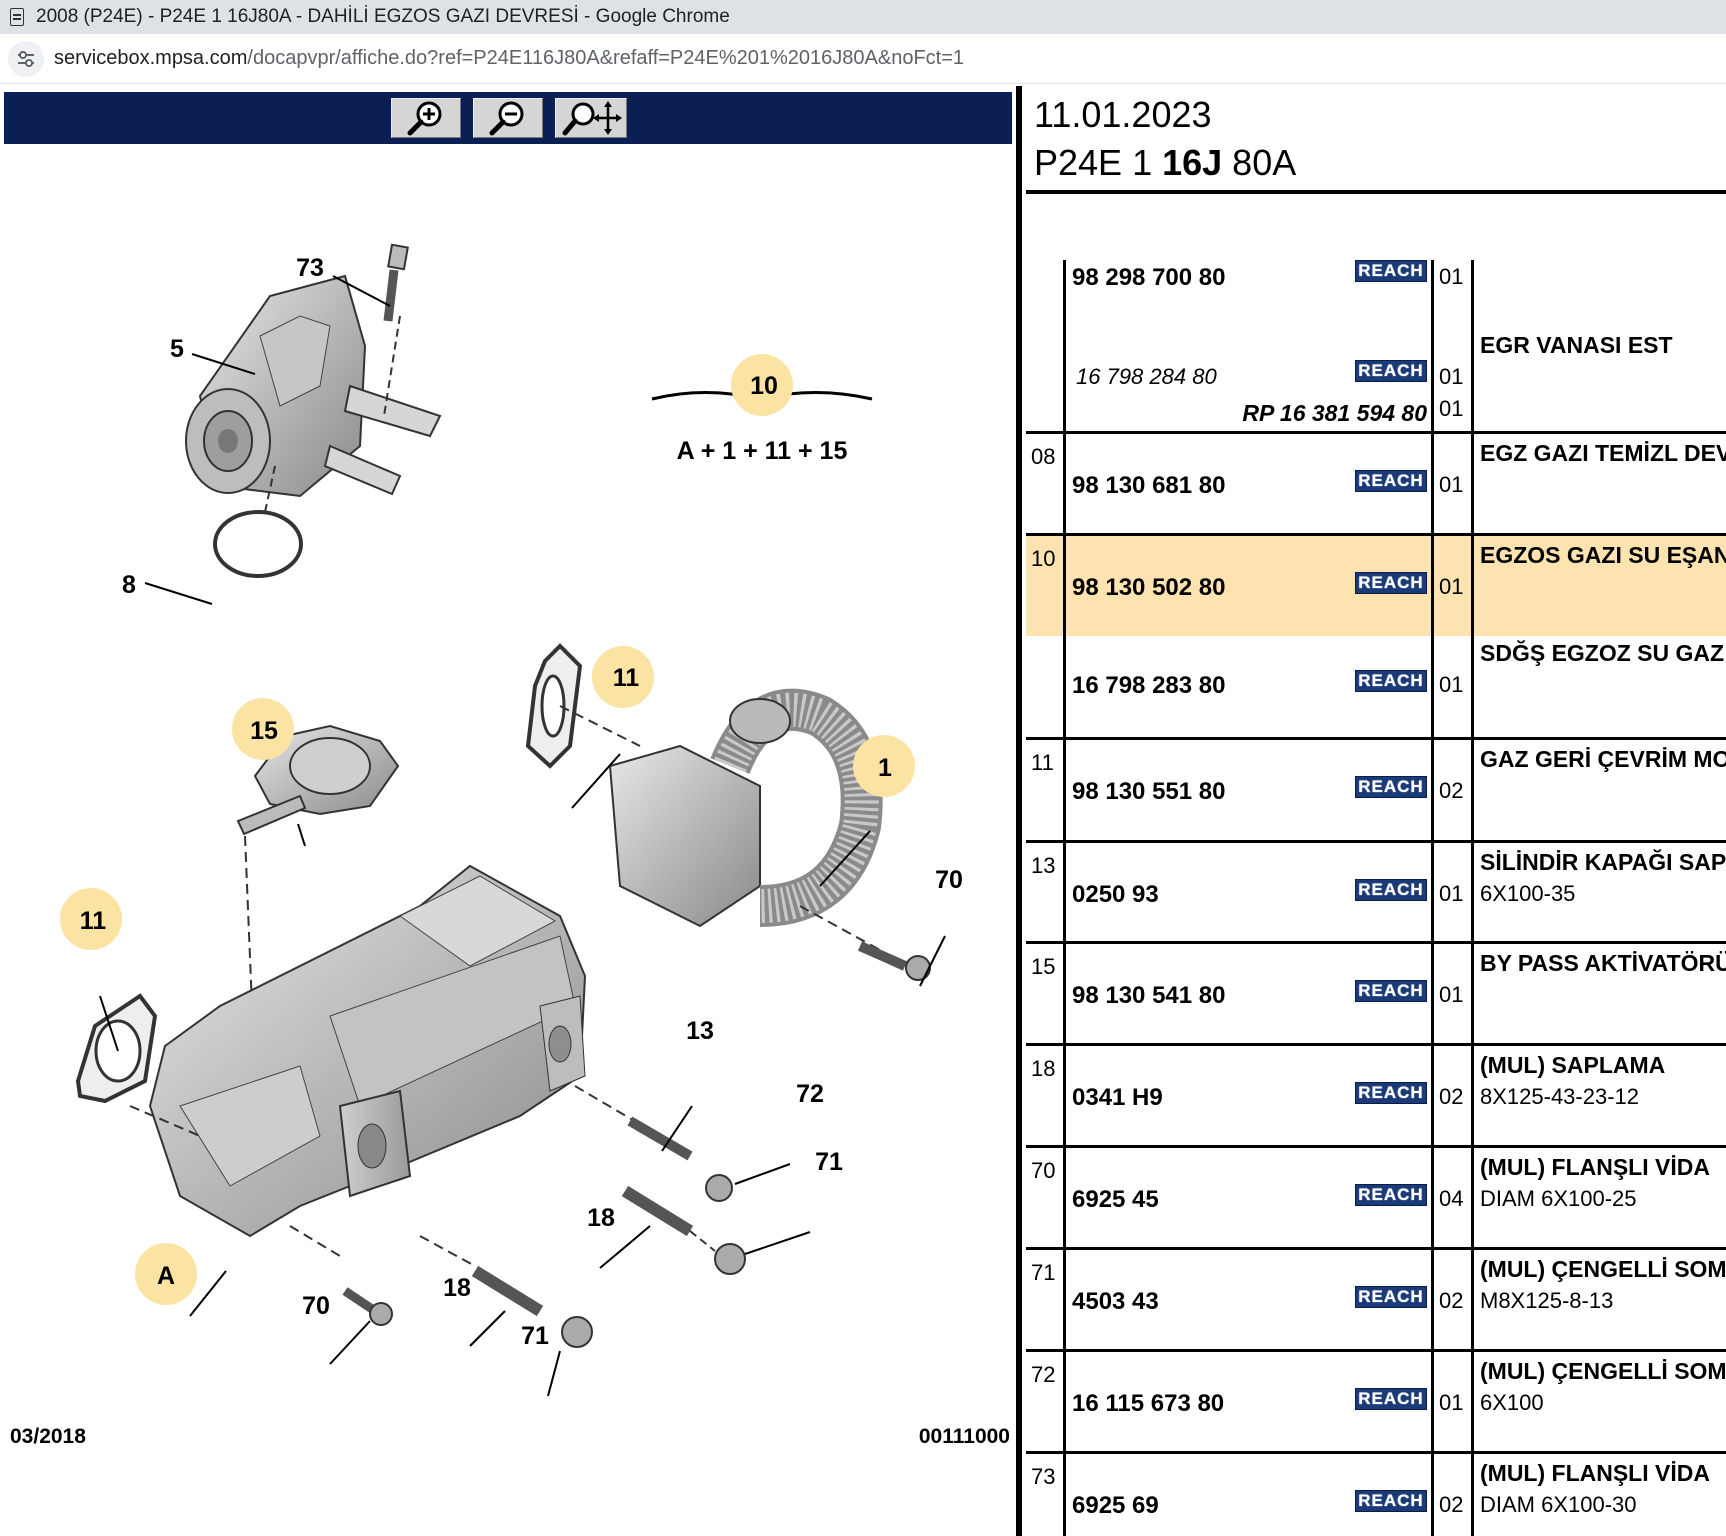 This screenshot has height=1536, width=1726. I want to click on part-description: (MUL) ÇENGELLİ SOMU, so click(1603, 1371).